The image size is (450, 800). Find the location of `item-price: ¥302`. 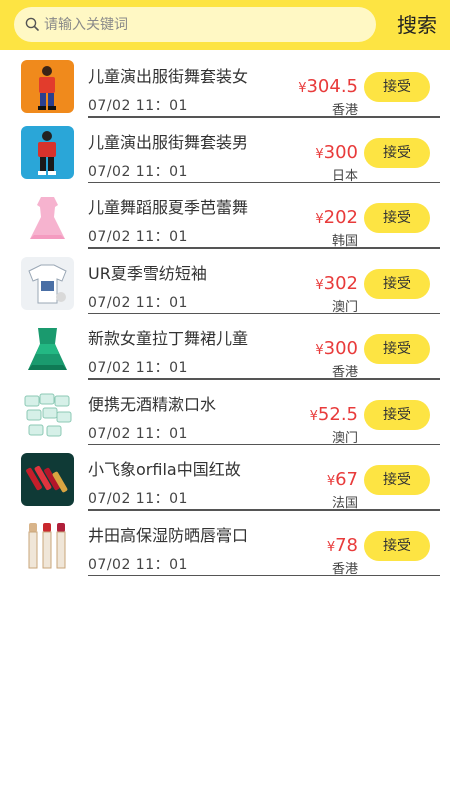

item-price: ¥302 is located at coordinates (336, 283).